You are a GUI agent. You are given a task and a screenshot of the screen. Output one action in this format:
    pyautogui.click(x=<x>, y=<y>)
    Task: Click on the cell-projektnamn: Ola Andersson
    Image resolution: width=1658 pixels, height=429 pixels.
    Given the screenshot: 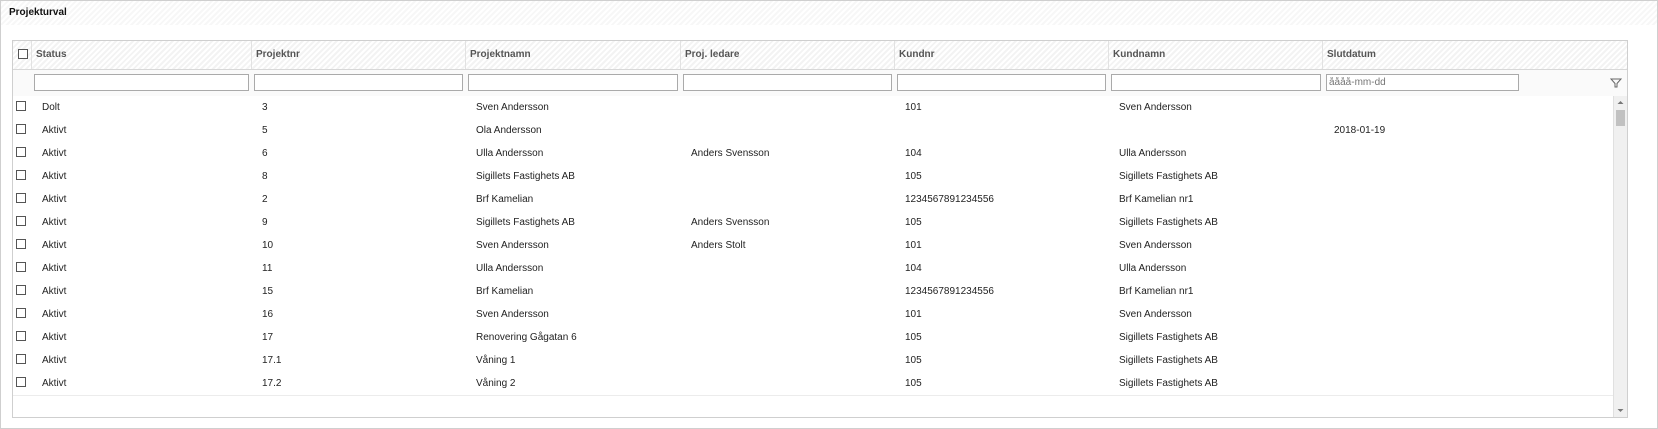 What is the action you would take?
    pyautogui.click(x=509, y=130)
    